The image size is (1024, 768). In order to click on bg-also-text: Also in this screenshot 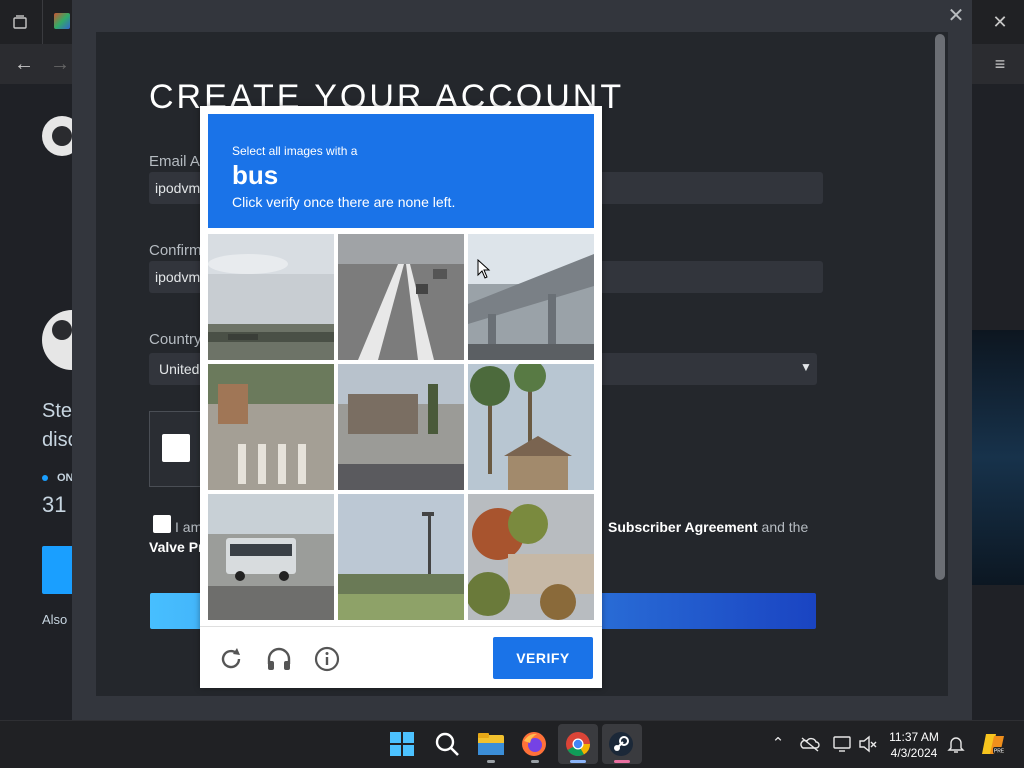, I will do `click(55, 619)`.